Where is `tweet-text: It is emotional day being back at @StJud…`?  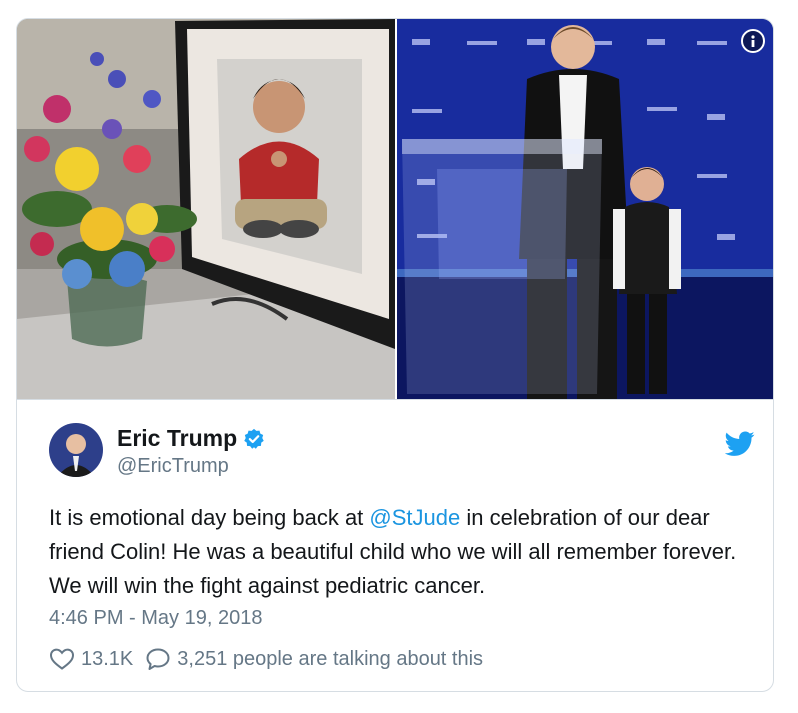
tweet-text: It is emotional day being back at @StJud… is located at coordinates (405, 552).